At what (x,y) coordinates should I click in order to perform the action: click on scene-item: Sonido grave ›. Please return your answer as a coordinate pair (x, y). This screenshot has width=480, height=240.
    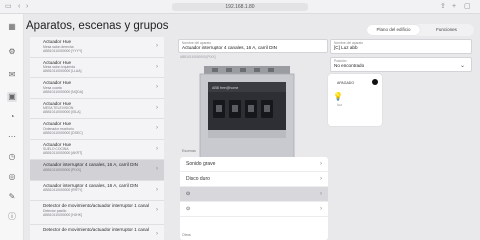
    Looking at the image, I should click on (254, 164).